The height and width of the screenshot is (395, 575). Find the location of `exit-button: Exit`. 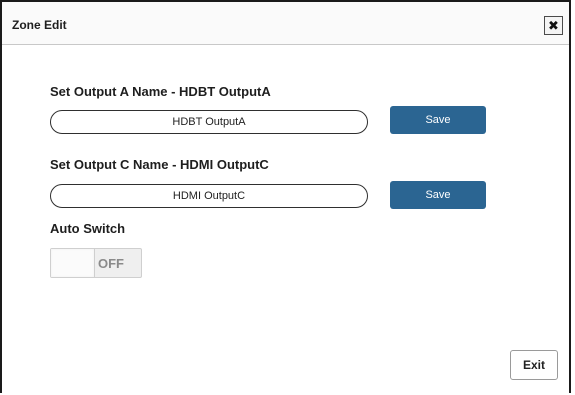

exit-button: Exit is located at coordinates (534, 365).